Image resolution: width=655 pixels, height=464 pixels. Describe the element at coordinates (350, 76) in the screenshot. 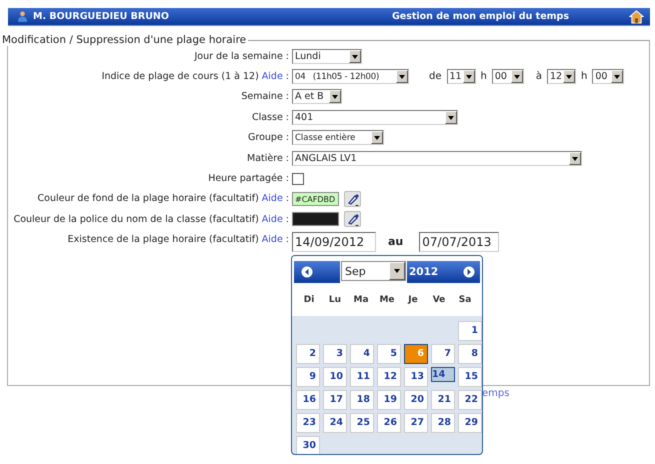

I see `dropdown: 04 (11h05 - 12h00)` at that location.